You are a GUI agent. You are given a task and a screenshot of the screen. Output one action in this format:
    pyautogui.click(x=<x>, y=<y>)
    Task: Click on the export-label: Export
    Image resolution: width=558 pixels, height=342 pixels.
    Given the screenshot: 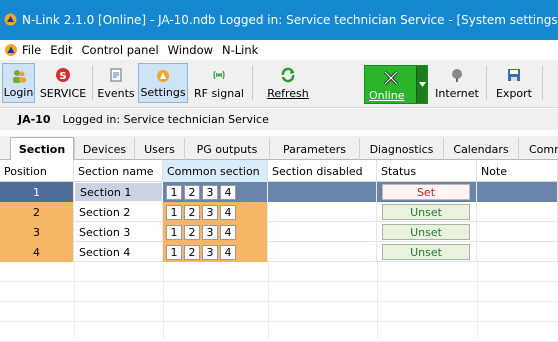 What is the action you would take?
    pyautogui.click(x=513, y=93)
    